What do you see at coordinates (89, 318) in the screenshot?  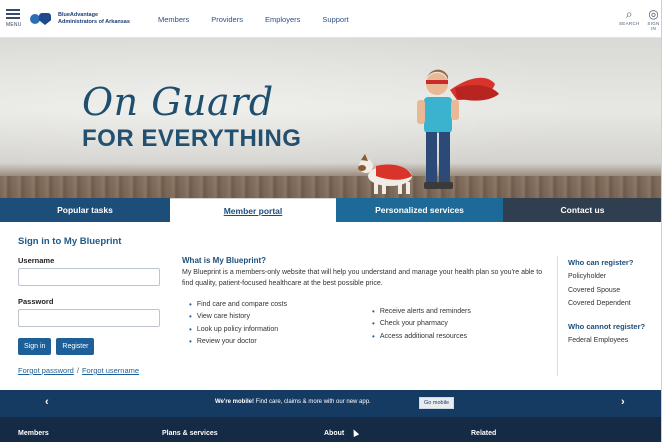 I see `password-input` at bounding box center [89, 318].